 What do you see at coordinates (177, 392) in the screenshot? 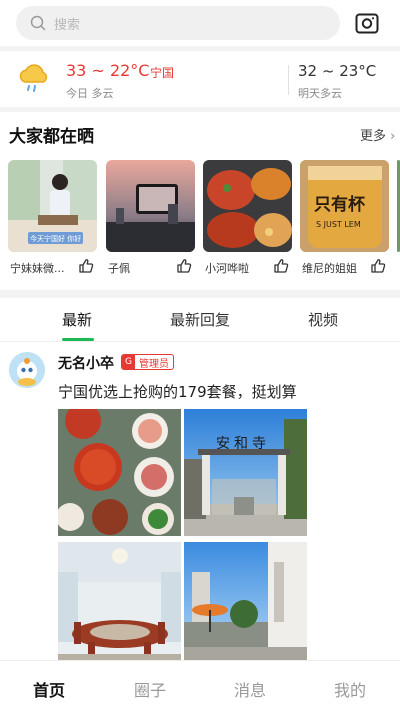
I see `post-text: 宁国优选上抢购的179套餐，挺划算` at bounding box center [177, 392].